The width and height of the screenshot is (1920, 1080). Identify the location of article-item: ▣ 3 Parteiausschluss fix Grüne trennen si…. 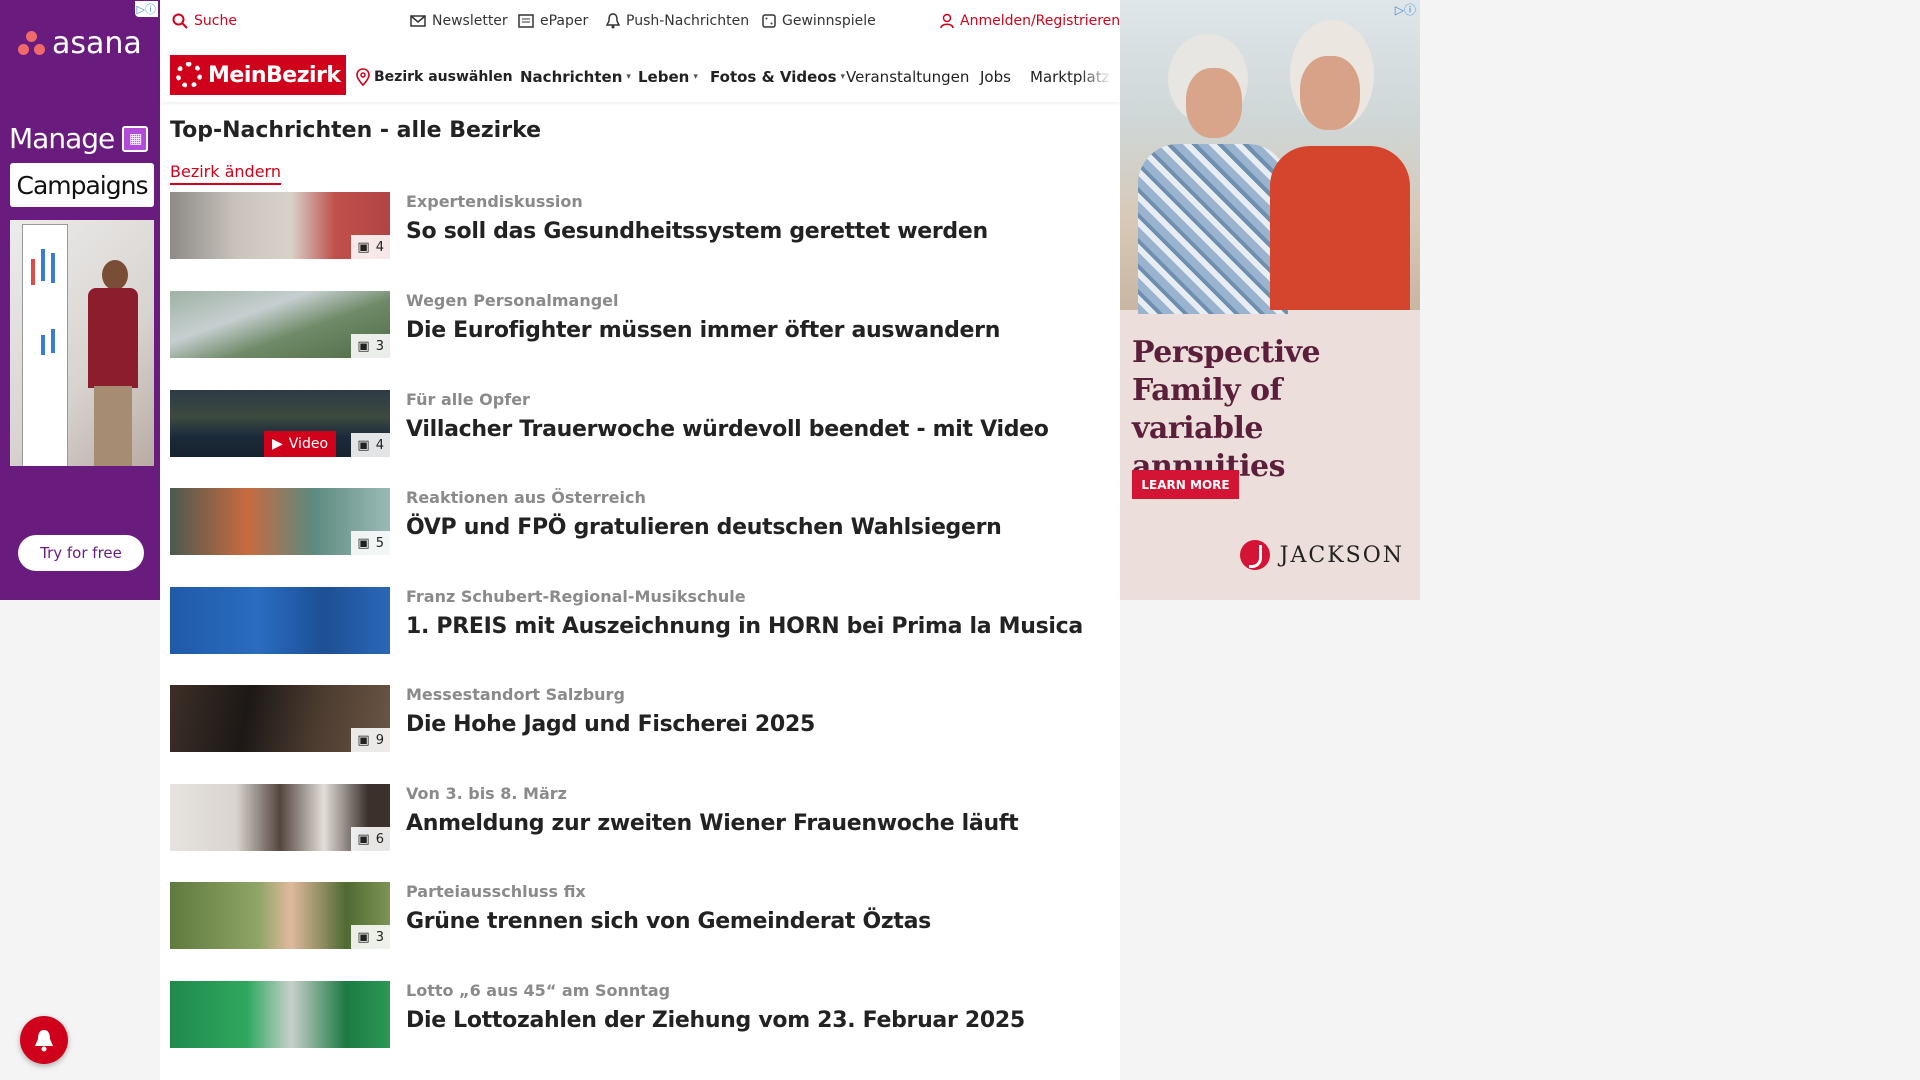
(620, 916).